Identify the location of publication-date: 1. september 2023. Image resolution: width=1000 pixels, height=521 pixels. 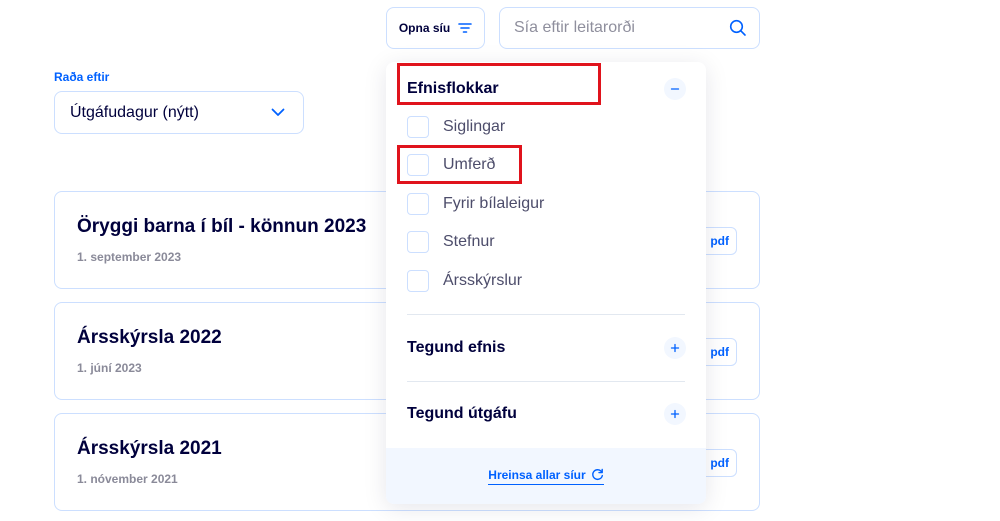
(129, 257).